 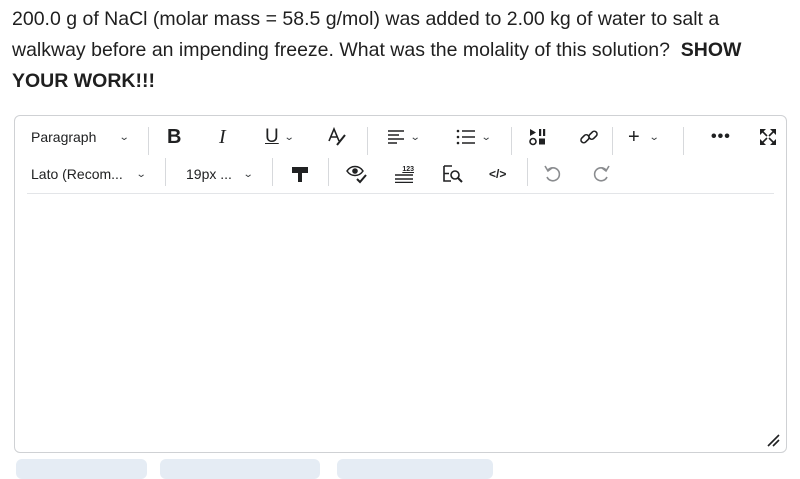 I want to click on format-painter-button, so click(x=300, y=174).